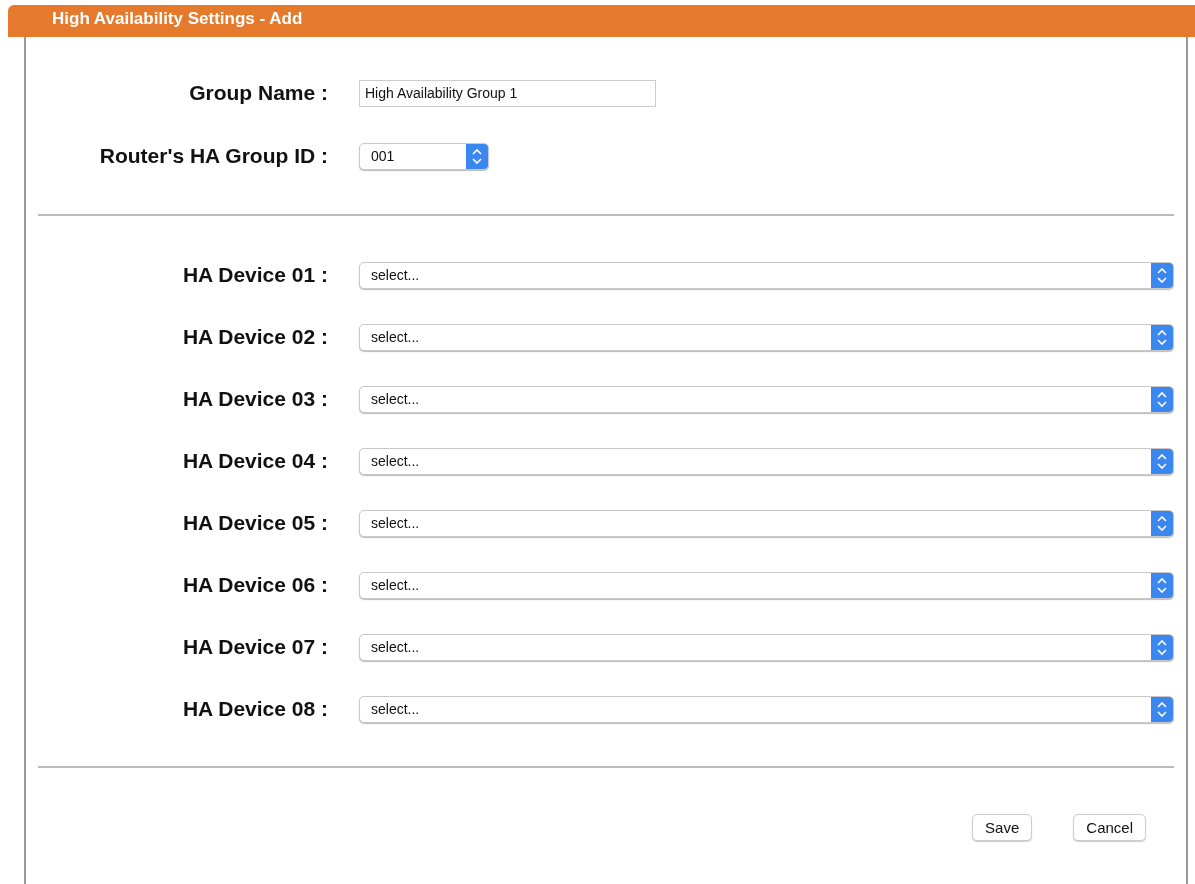  I want to click on device-label: HA Device 06 :, so click(254, 585).